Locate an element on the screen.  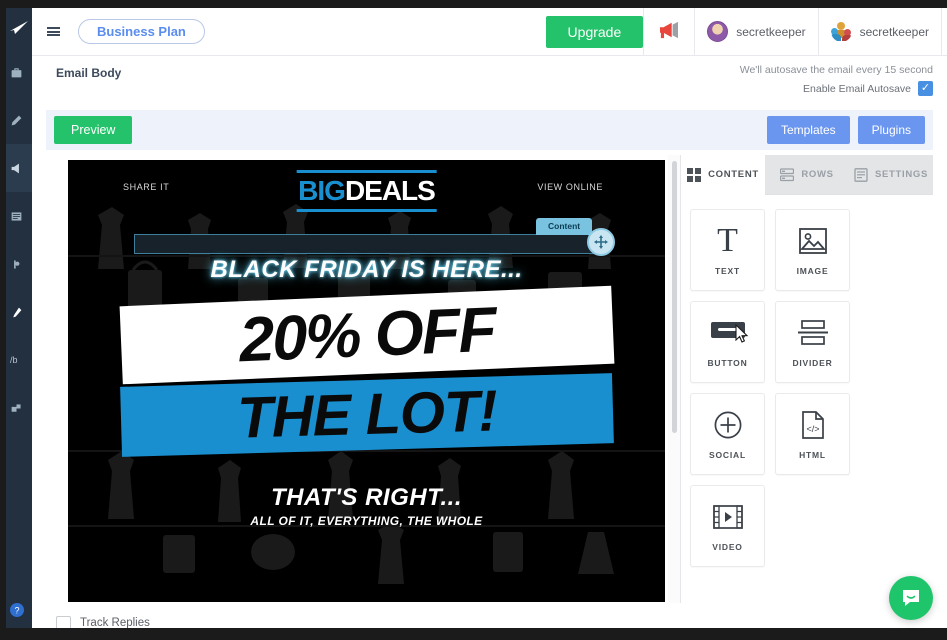
autosave-label: Enable Email Autosave is located at coordinates (857, 88).